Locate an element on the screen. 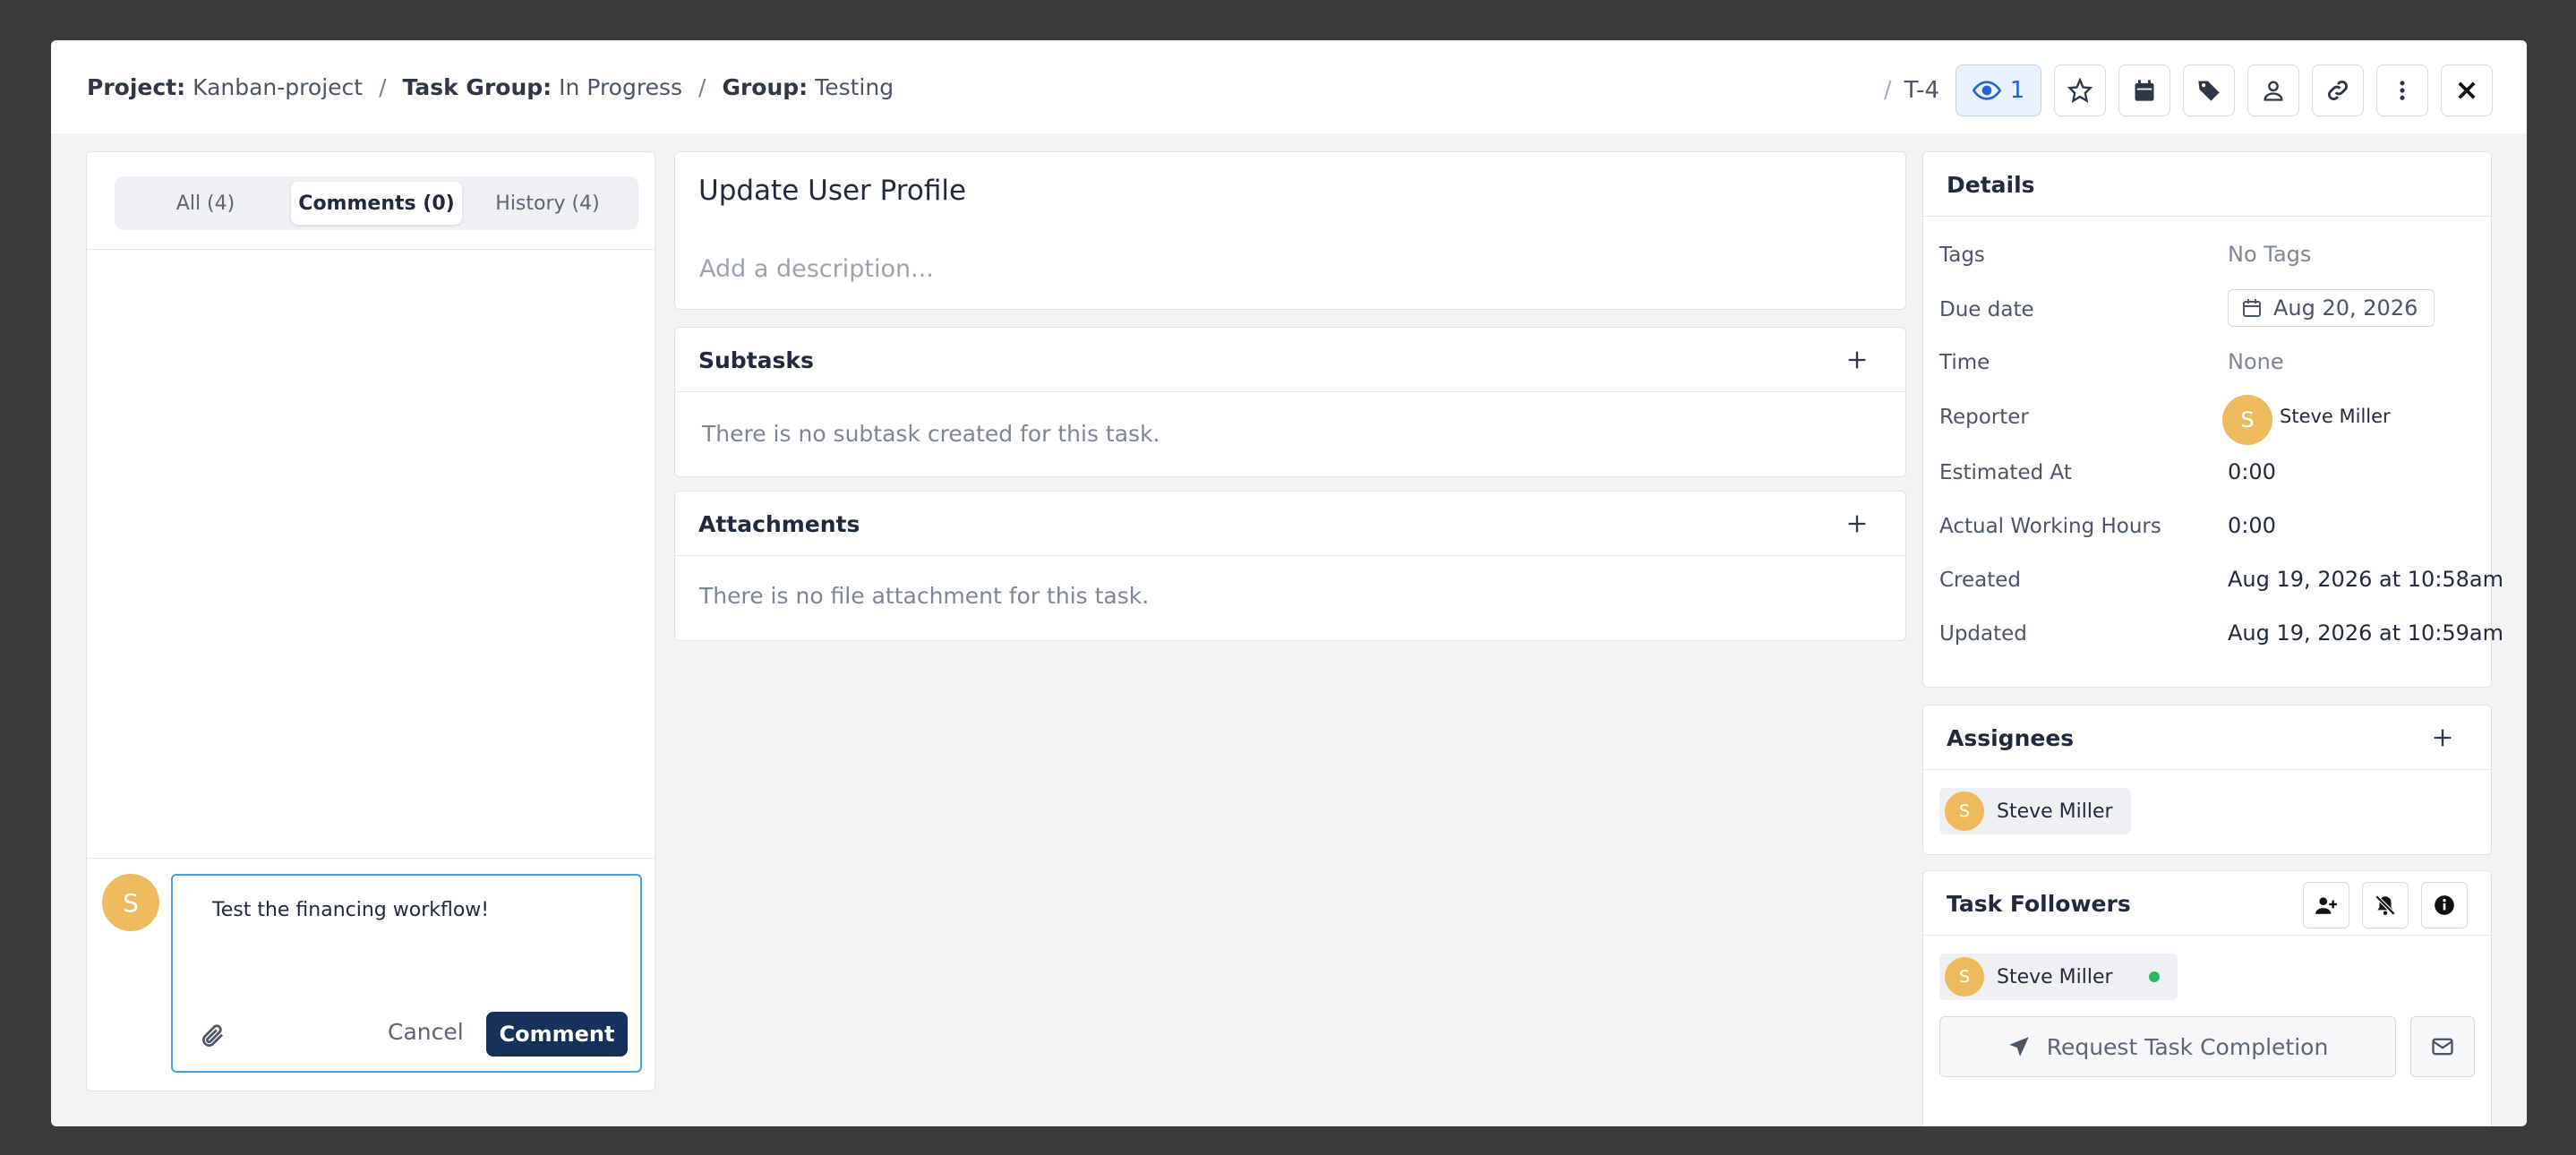 This screenshot has width=2576, height=1155. time-label: Time is located at coordinates (1964, 362).